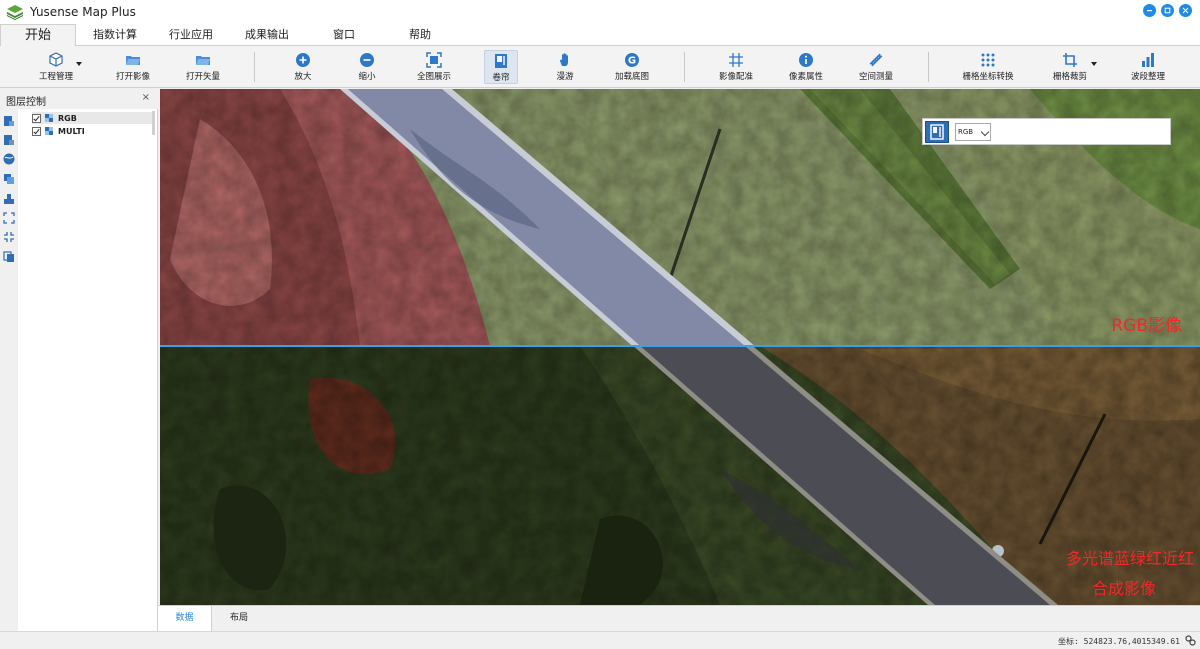  I want to click on zoom-out-icon, so click(367, 60).